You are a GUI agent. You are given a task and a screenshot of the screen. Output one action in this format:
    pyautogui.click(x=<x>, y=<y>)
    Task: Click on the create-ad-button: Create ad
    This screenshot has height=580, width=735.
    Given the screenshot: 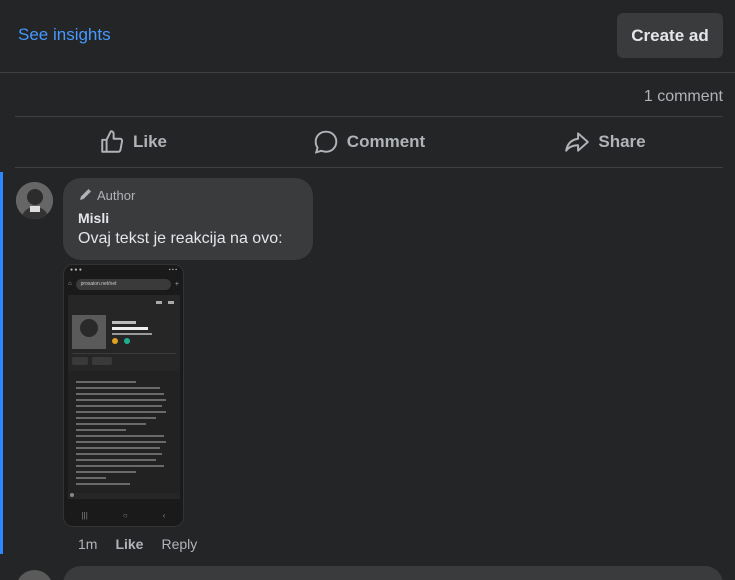 What is the action you would take?
    pyautogui.click(x=670, y=35)
    